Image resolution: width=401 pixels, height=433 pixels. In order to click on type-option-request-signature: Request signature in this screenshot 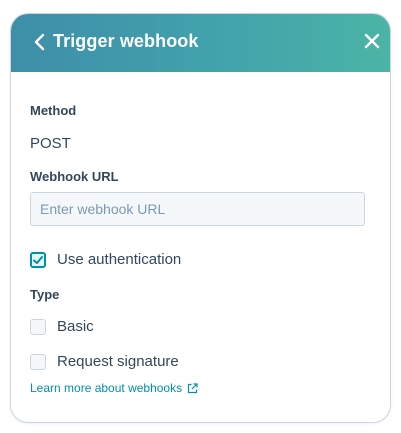, I will do `click(104, 361)`.